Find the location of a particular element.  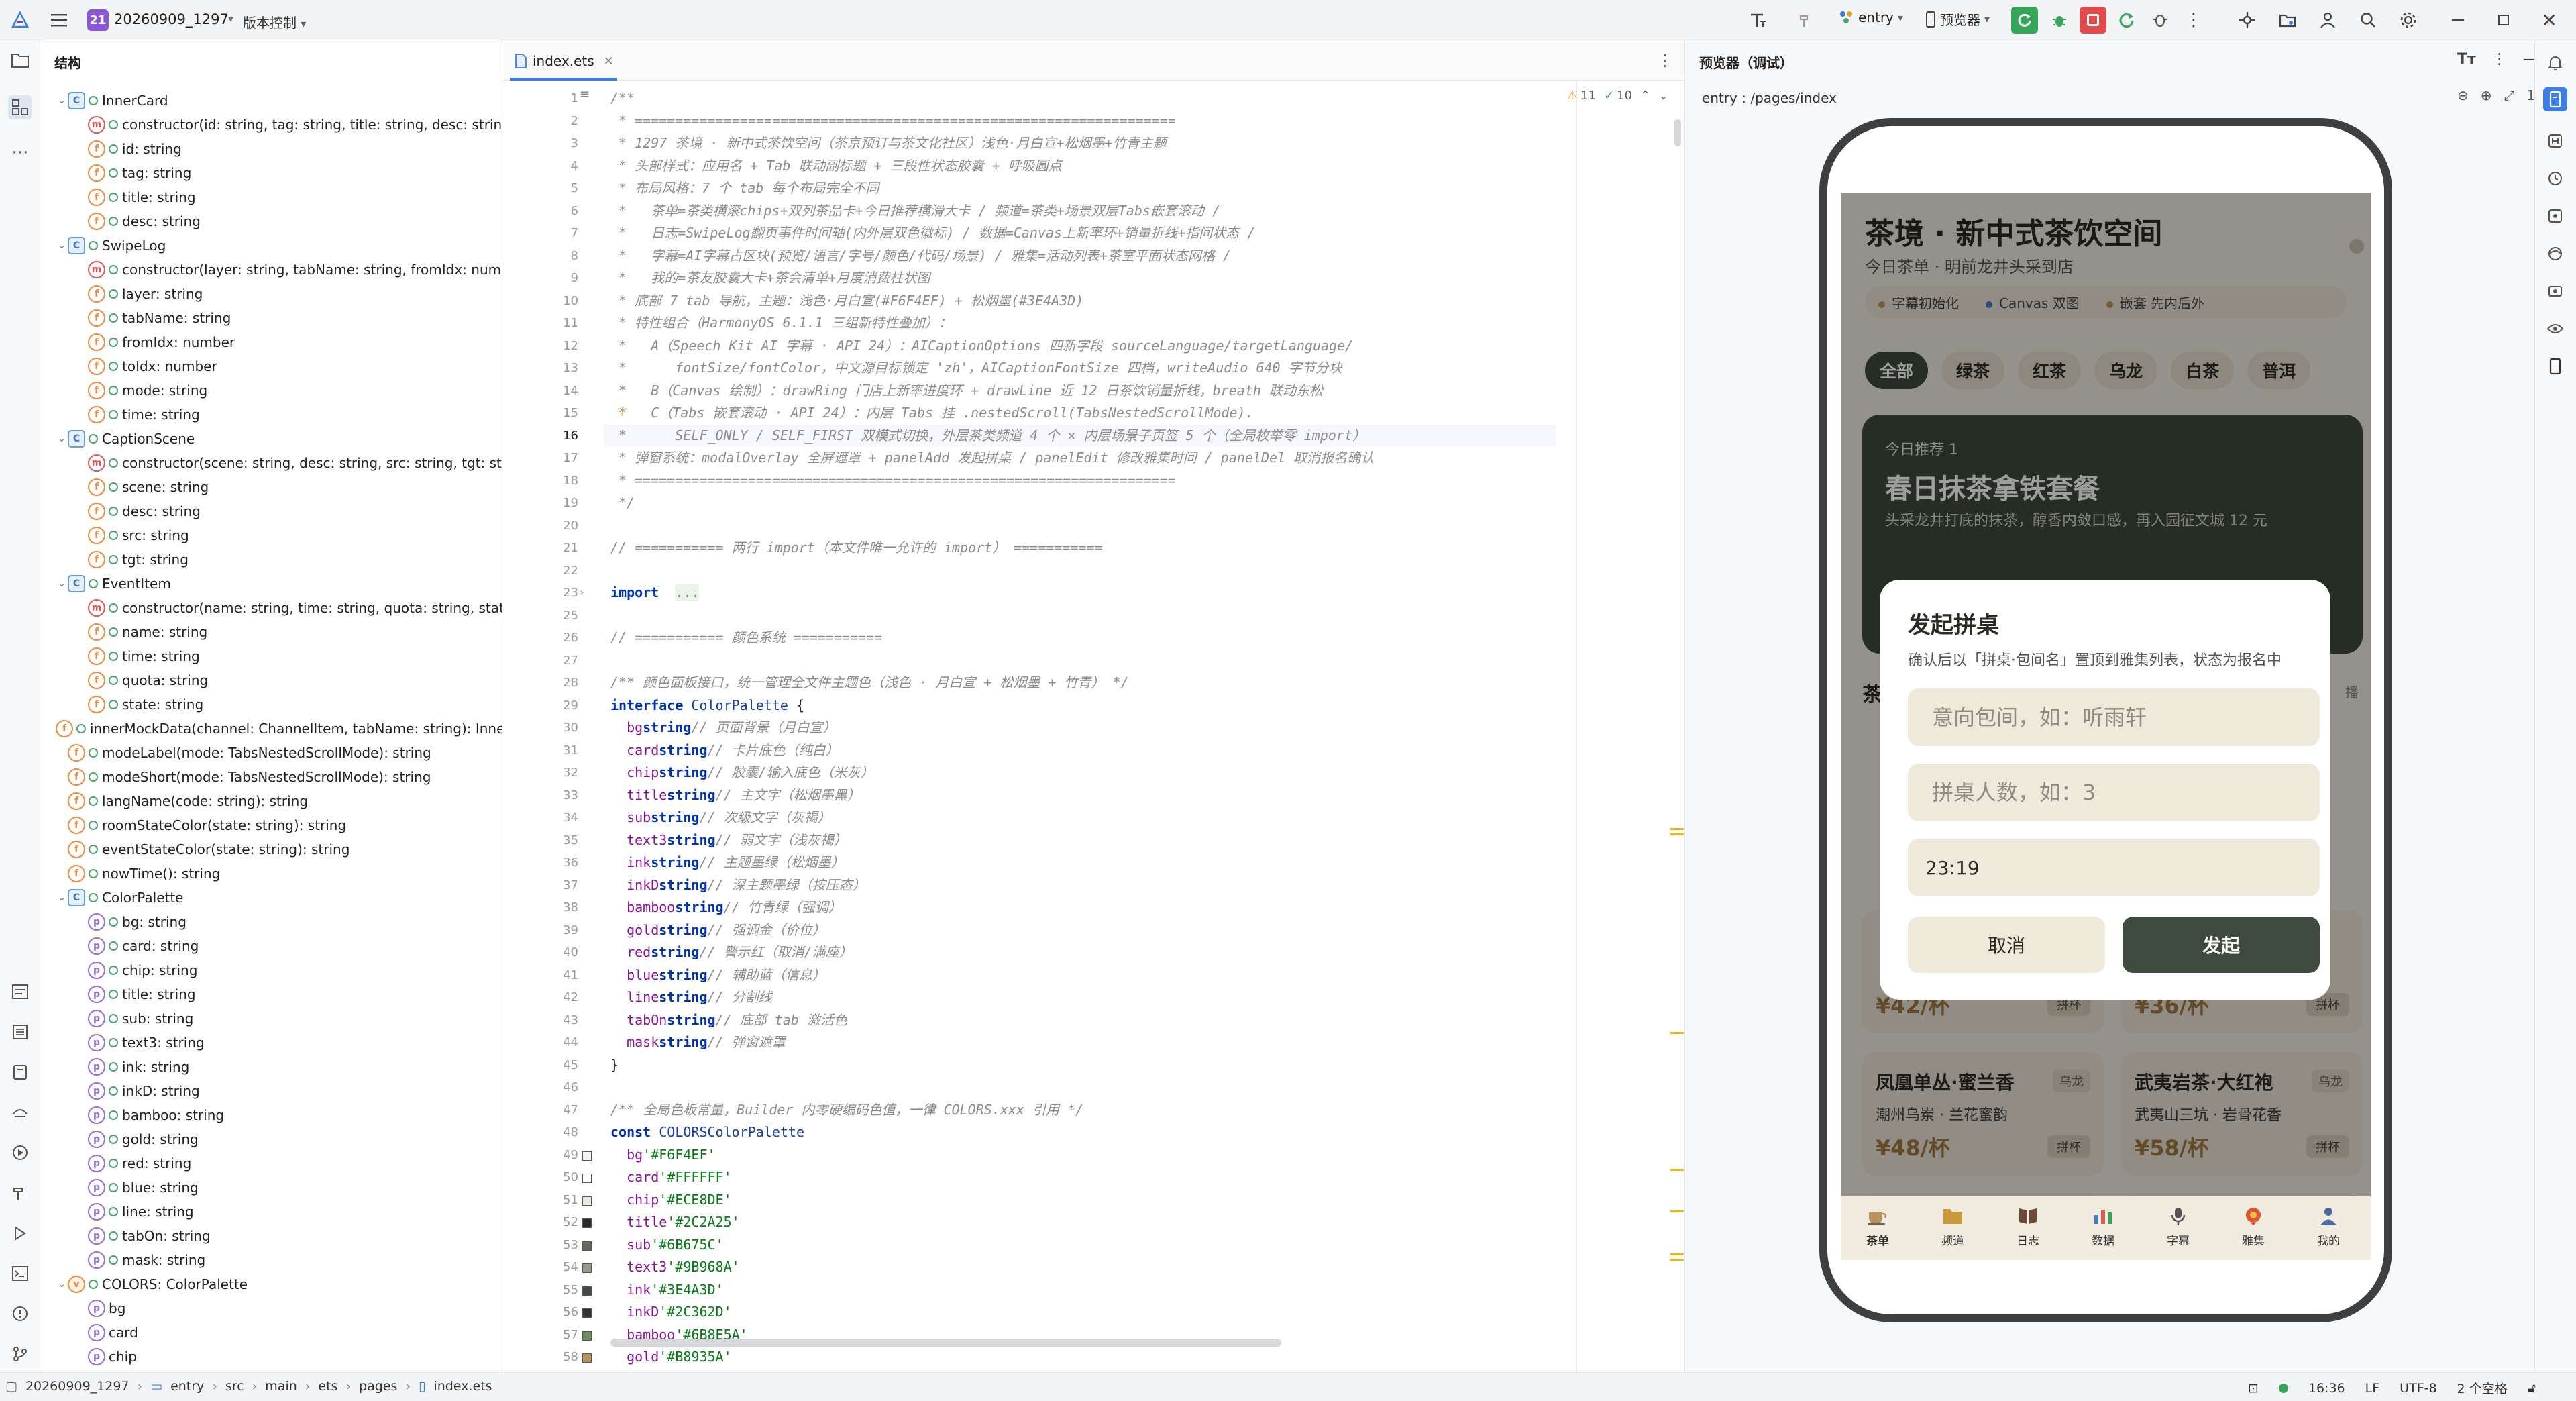

tree-item: p gold: string is located at coordinates (269, 1139).